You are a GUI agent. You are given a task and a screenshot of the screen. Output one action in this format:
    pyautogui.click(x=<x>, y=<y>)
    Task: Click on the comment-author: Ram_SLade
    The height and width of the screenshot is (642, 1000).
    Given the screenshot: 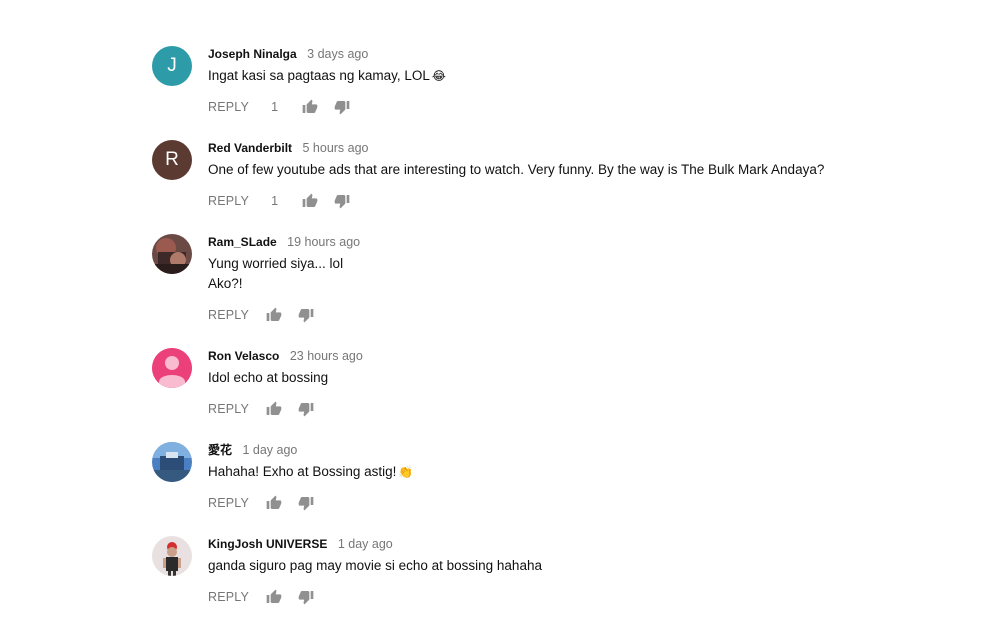 What is the action you would take?
    pyautogui.click(x=242, y=242)
    